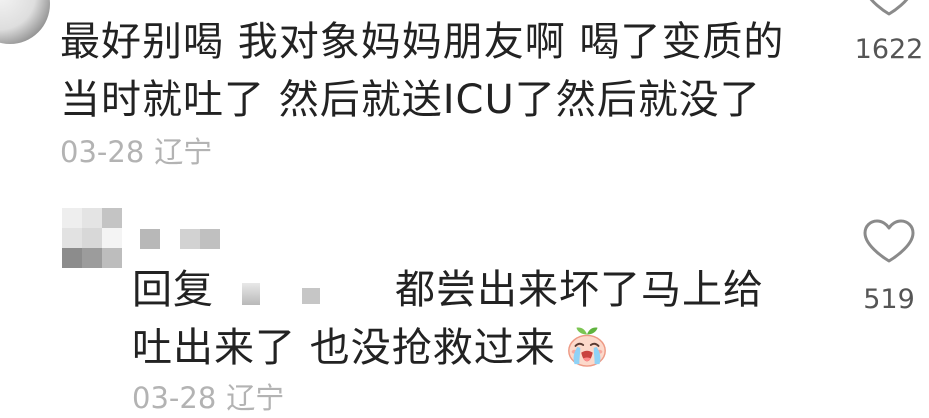 This screenshot has width=929, height=418. Describe the element at coordinates (344, 348) in the screenshot. I see `reply-text-2: 吐出来了 也没抢救过来` at that location.